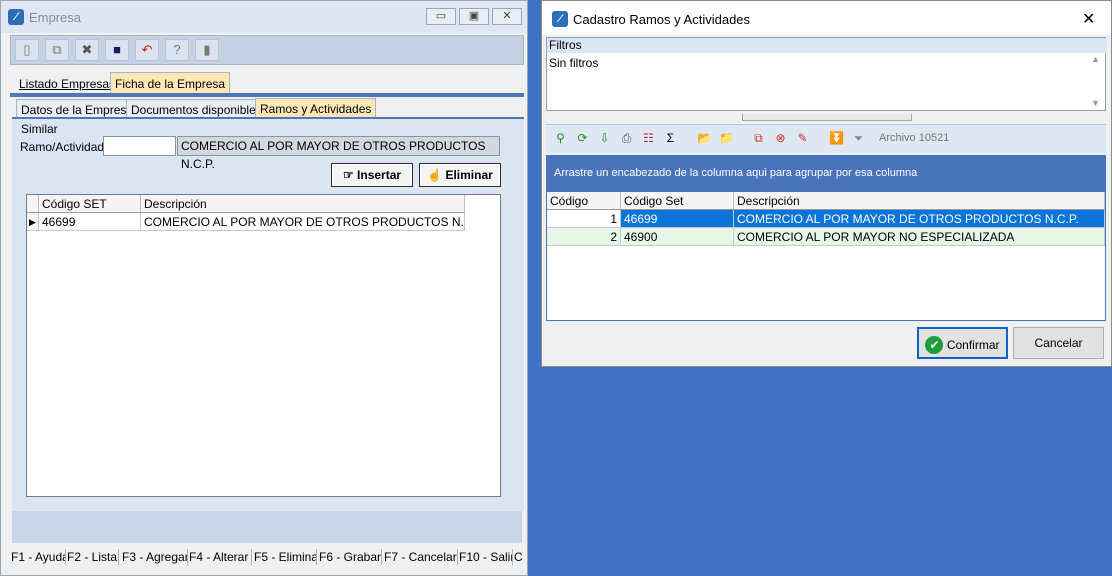 This screenshot has height=576, width=1112. Describe the element at coordinates (582, 138) in the screenshot. I see `refresh-icon: ⟳` at that location.